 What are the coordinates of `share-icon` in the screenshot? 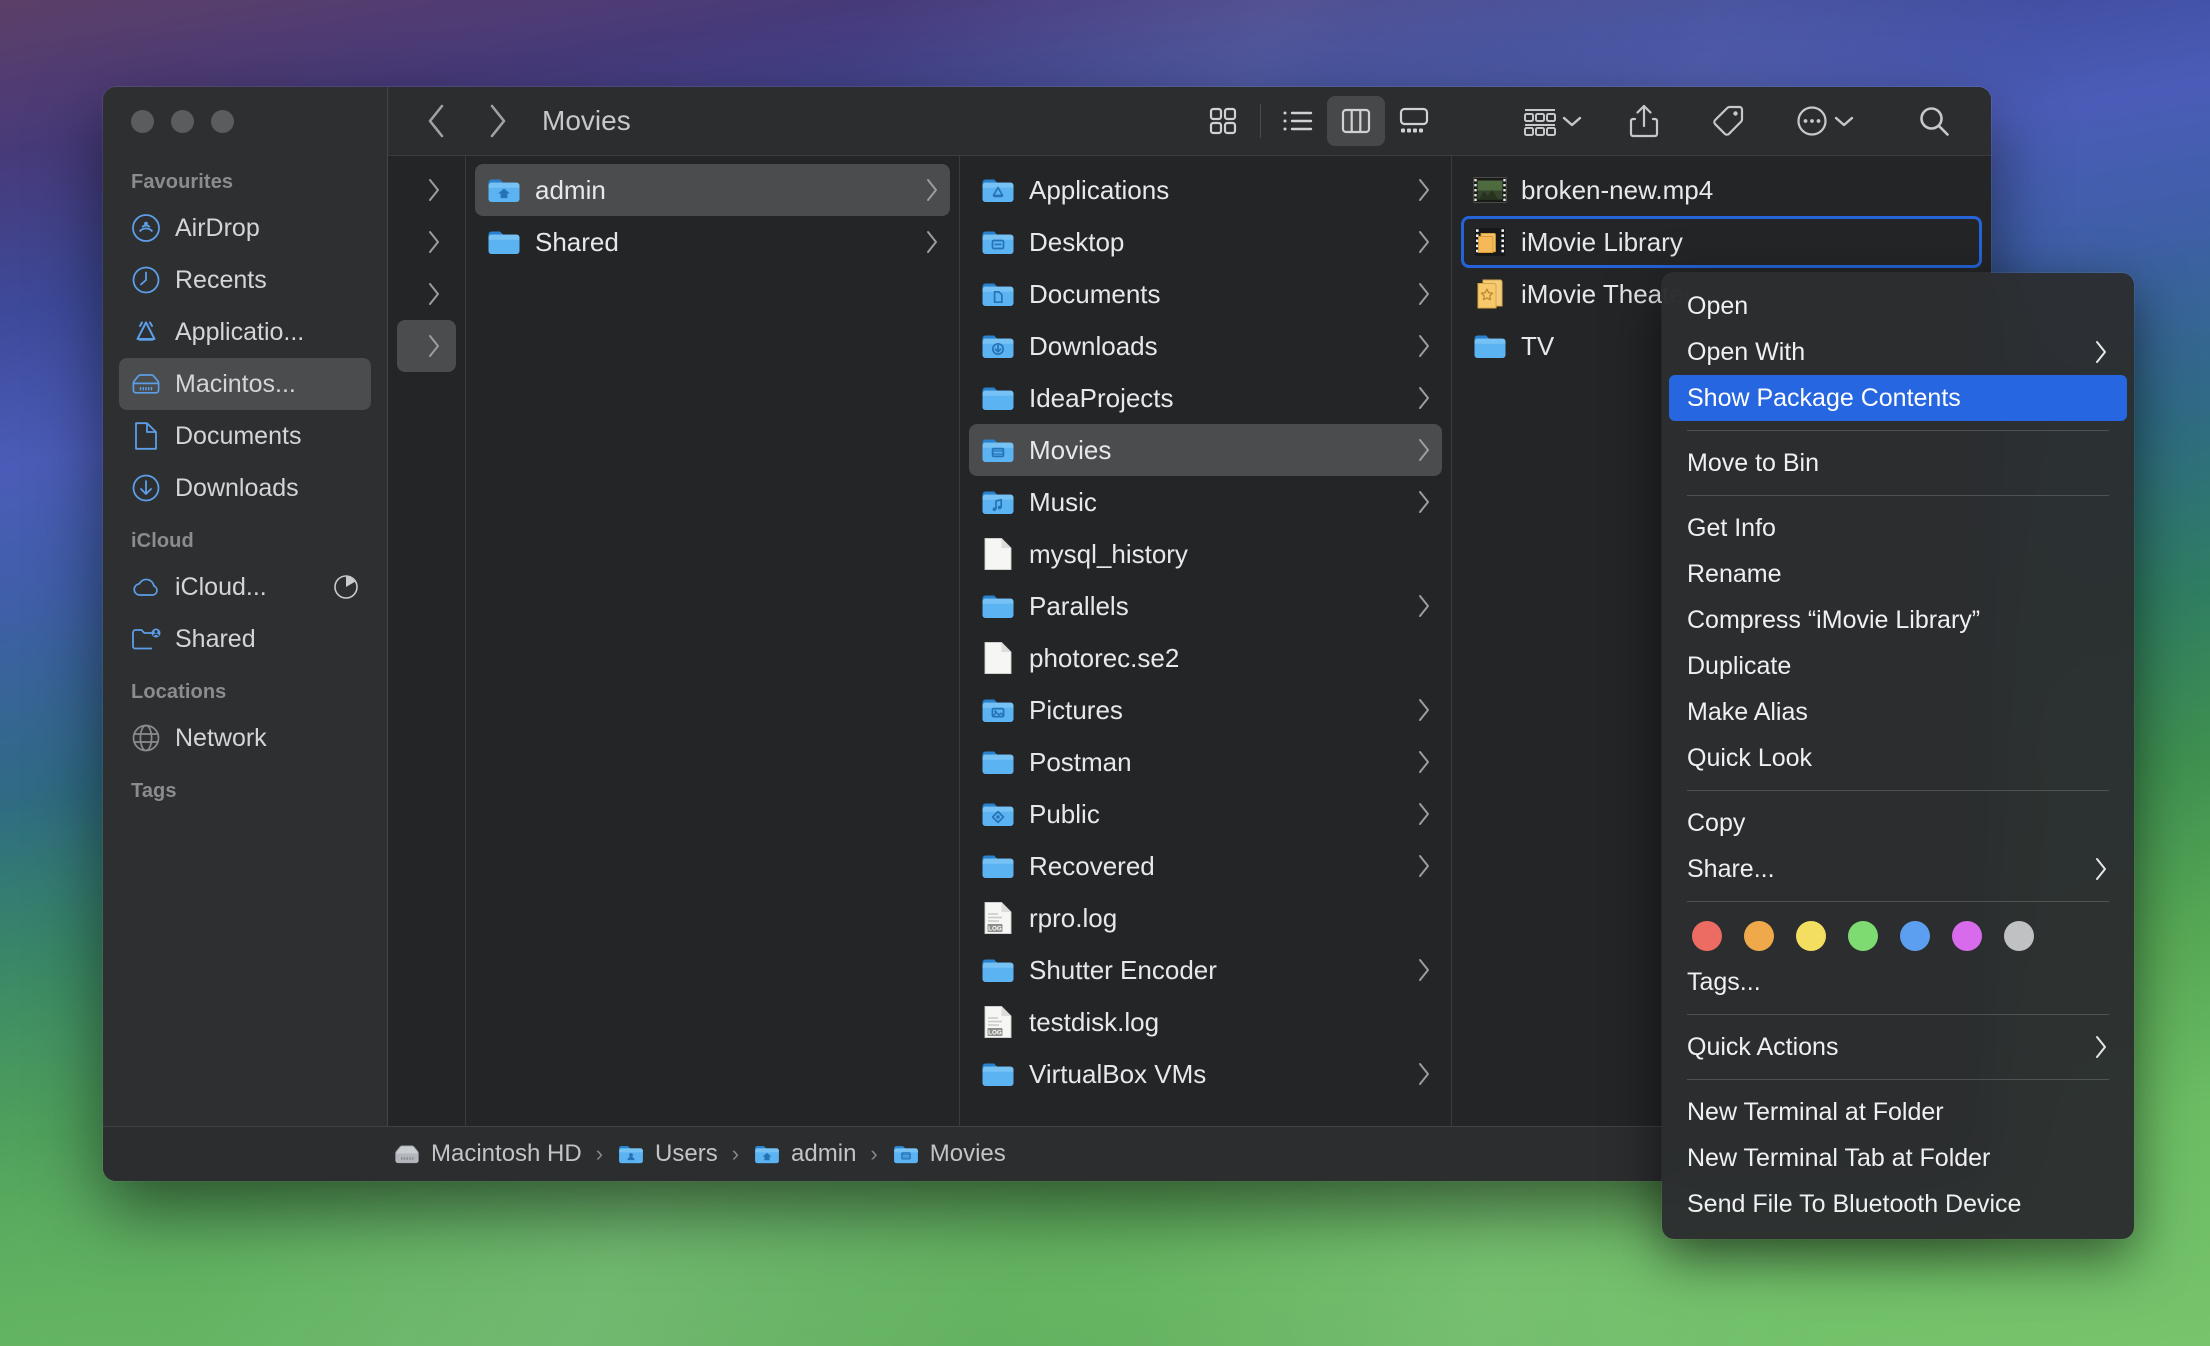 It's located at (1644, 121).